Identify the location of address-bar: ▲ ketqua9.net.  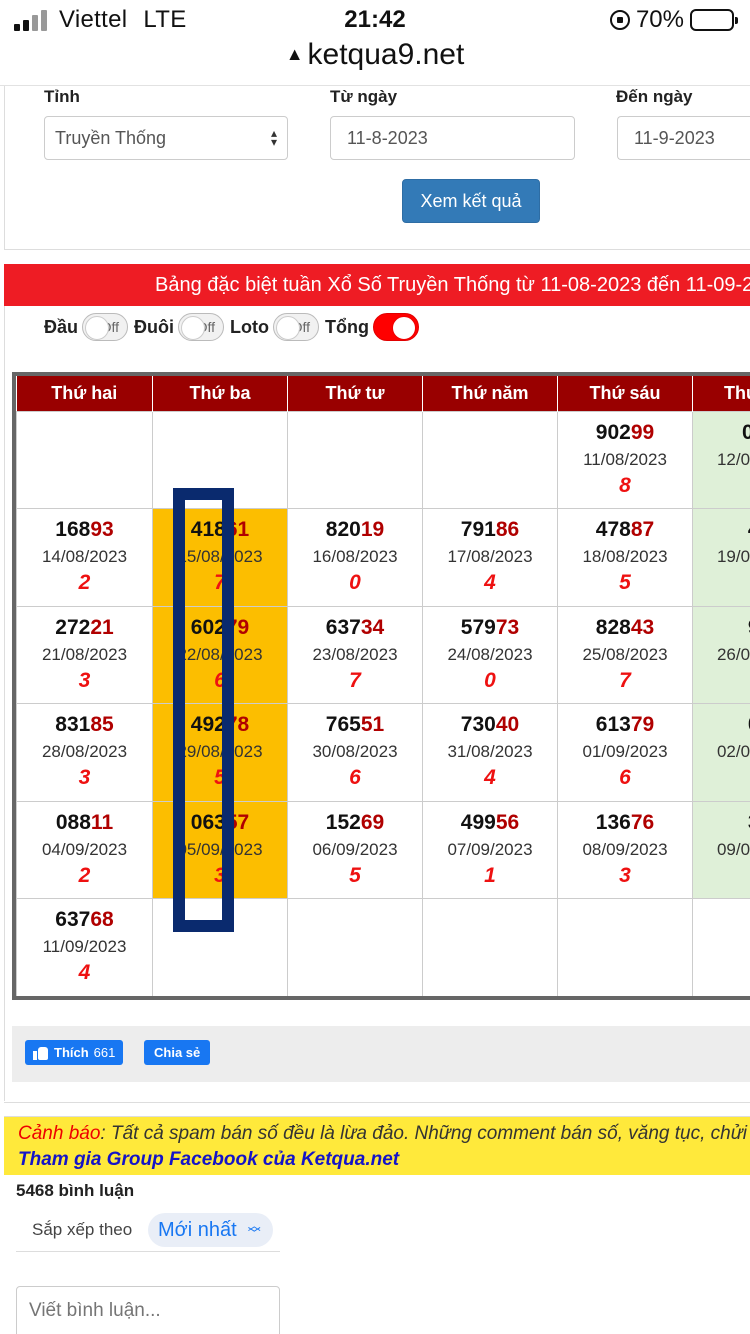
(375, 62).